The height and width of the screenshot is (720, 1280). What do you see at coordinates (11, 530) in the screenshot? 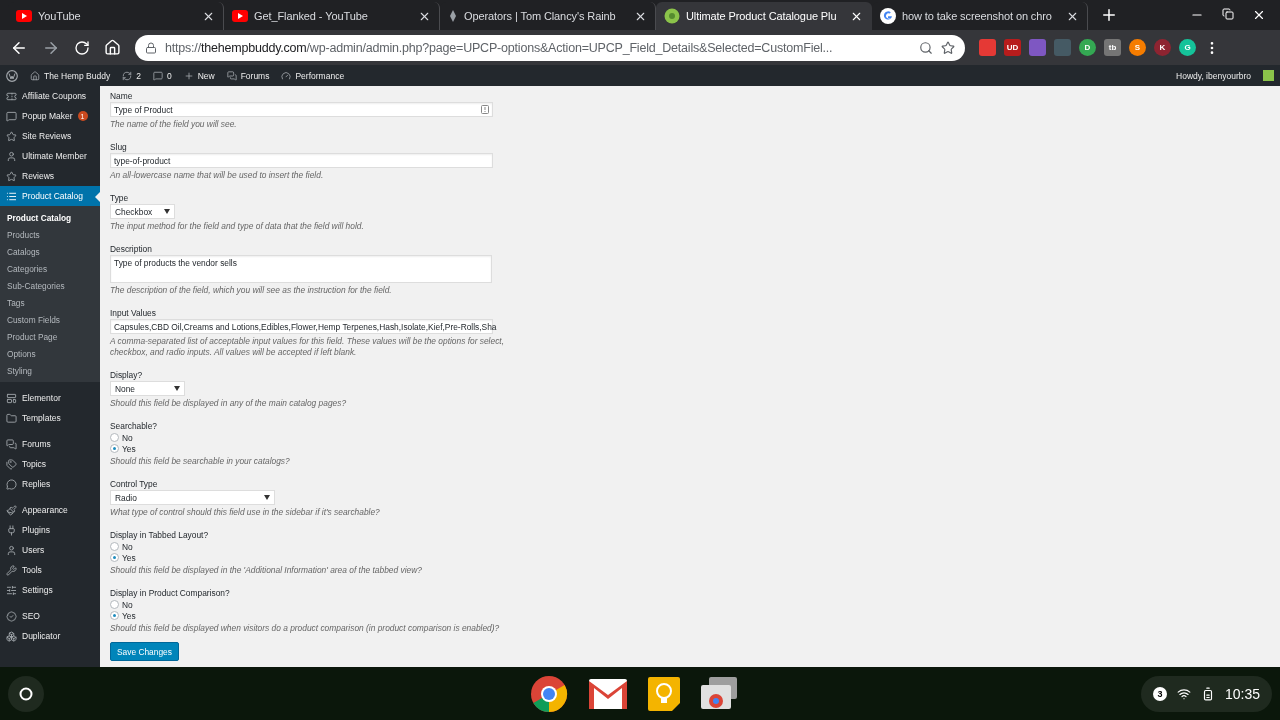
I see `plug-icon` at bounding box center [11, 530].